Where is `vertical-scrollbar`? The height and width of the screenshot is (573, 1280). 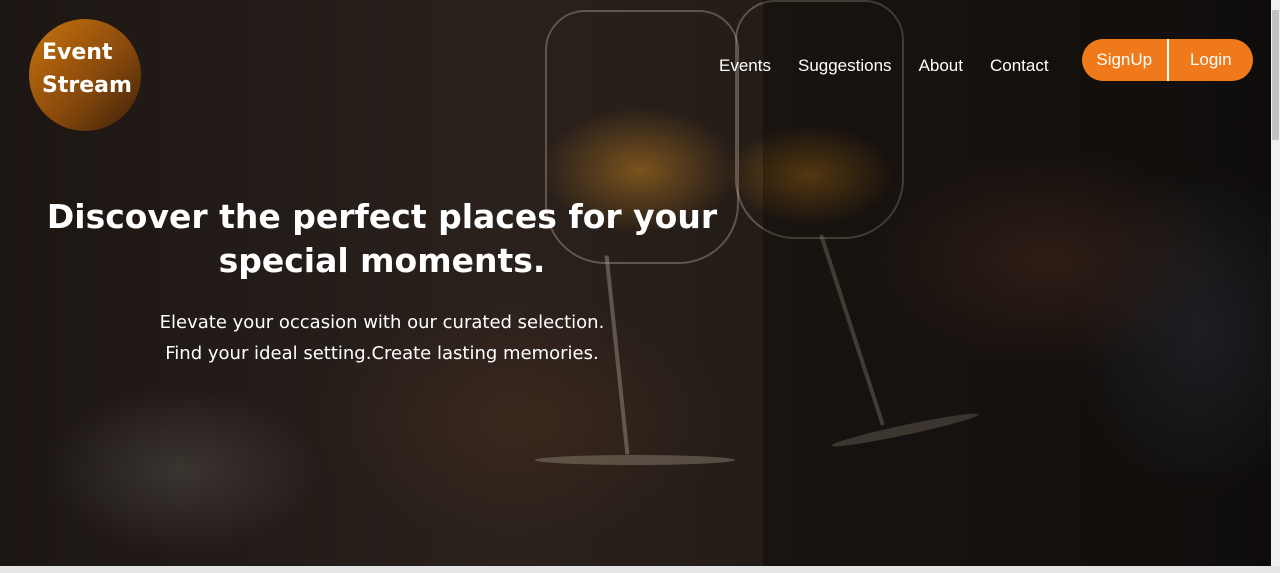
vertical-scrollbar is located at coordinates (1275, 283).